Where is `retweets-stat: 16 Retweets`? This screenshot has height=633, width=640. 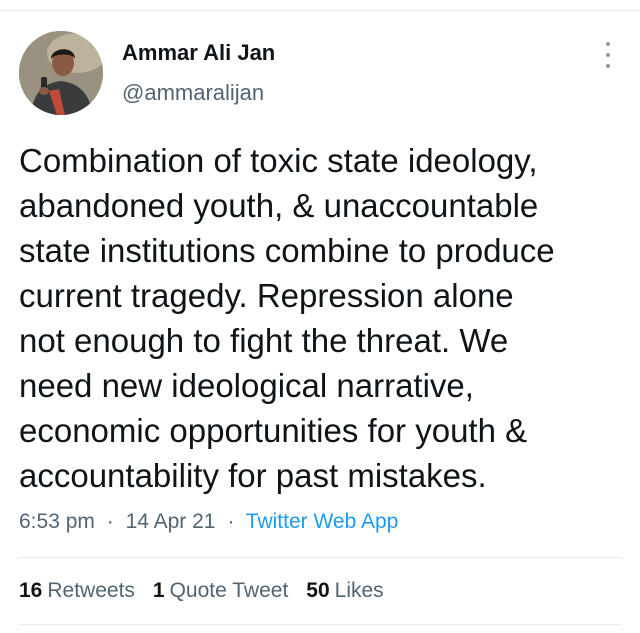
retweets-stat: 16 Retweets is located at coordinates (77, 591).